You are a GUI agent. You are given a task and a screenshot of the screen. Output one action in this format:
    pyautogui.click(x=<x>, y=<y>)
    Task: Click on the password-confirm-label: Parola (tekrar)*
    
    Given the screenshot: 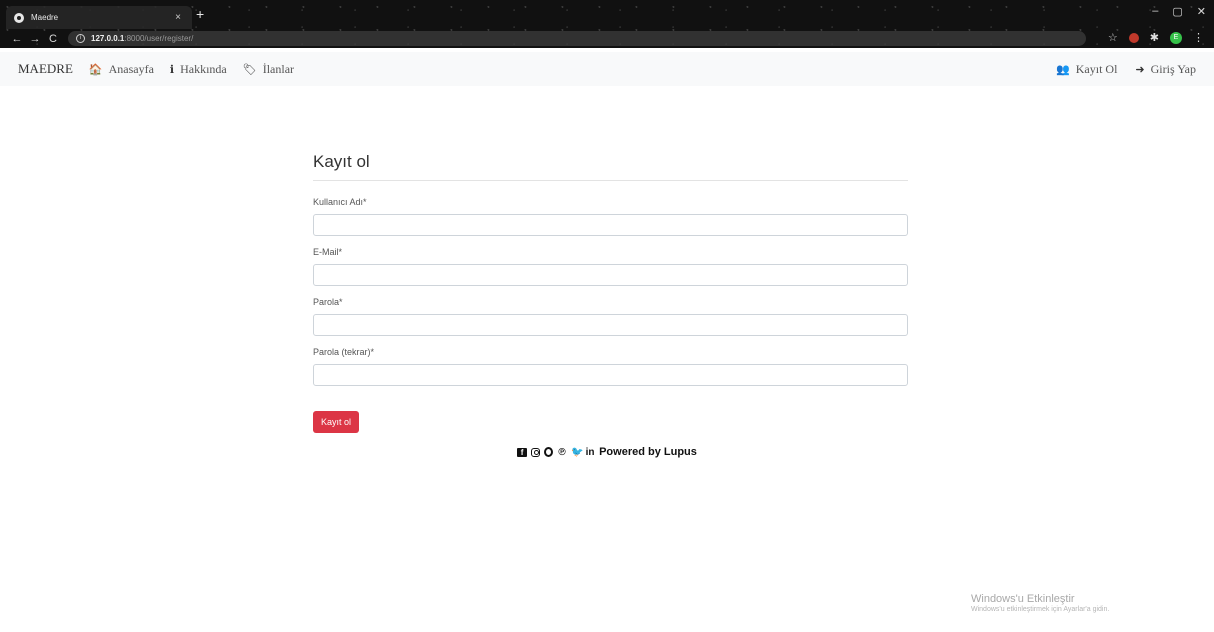 What is the action you would take?
    pyautogui.click(x=344, y=352)
    